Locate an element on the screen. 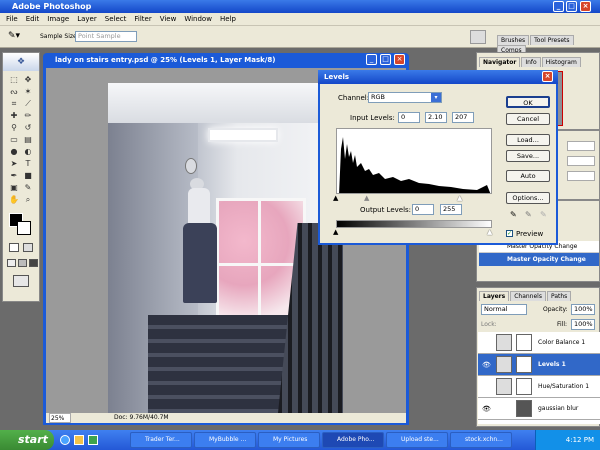 The width and height of the screenshot is (600, 450). slice-tool-icon: ⟋ is located at coordinates (28, 104).